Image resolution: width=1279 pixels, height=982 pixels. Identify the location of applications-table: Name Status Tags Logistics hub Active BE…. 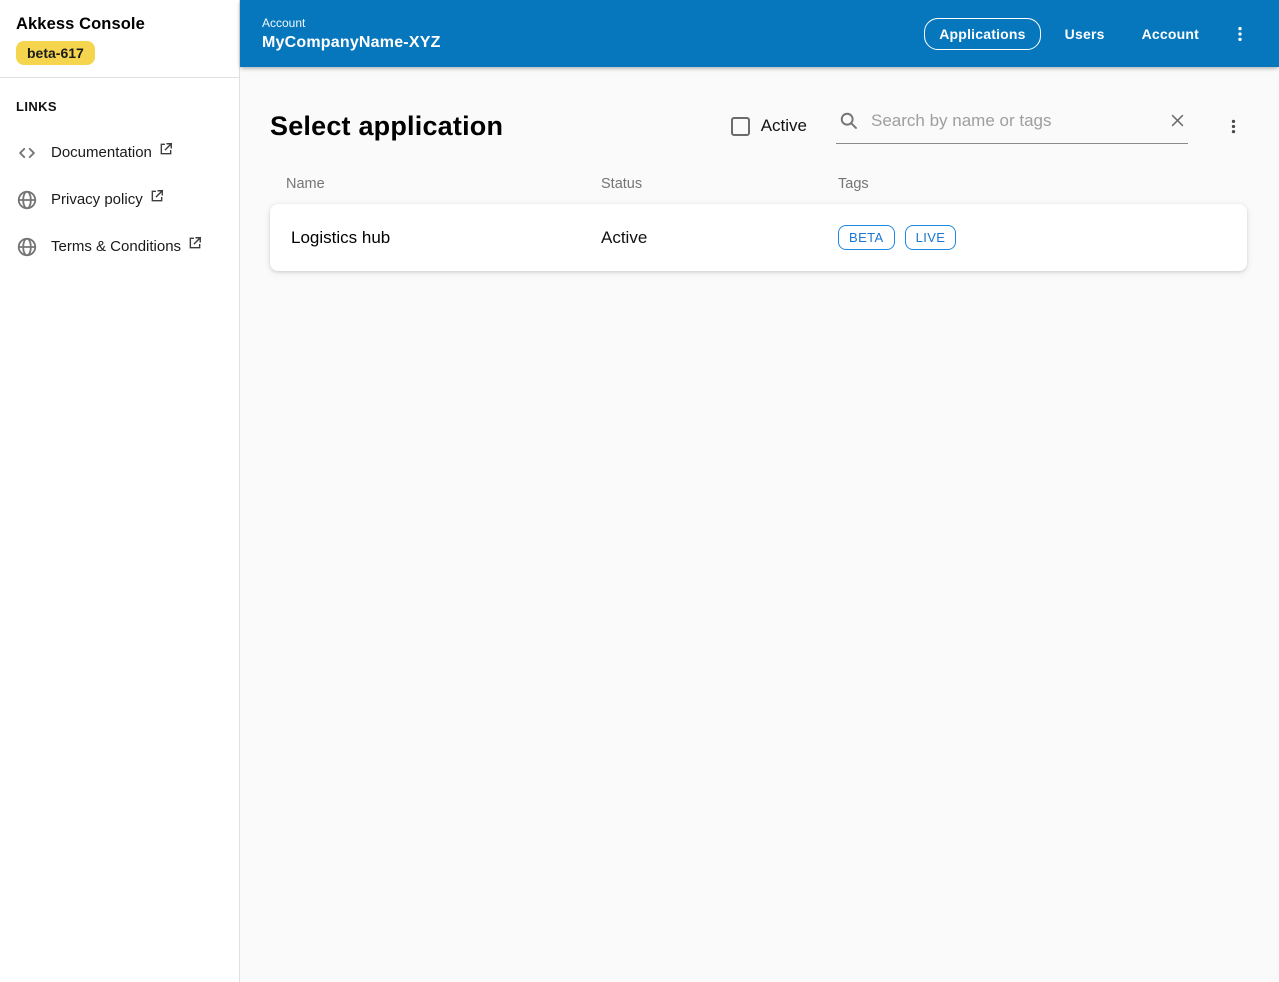
(758, 219).